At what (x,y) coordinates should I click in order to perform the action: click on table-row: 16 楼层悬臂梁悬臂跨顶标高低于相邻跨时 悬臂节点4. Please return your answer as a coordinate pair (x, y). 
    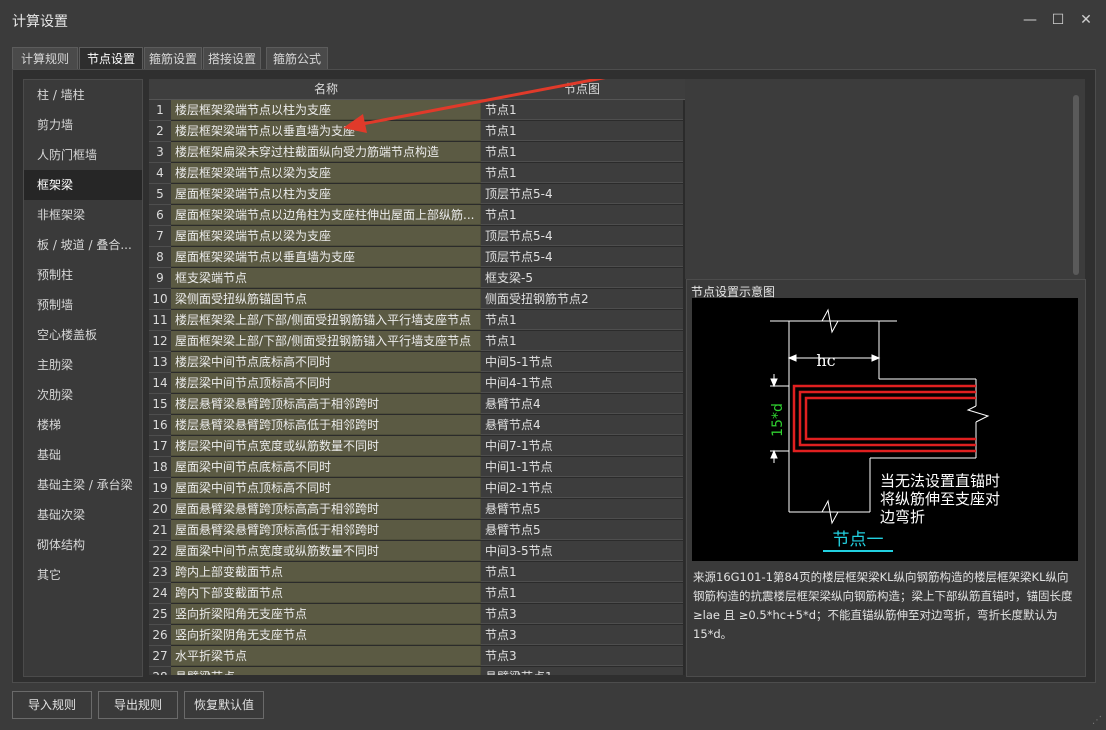
    Looking at the image, I should click on (417, 425).